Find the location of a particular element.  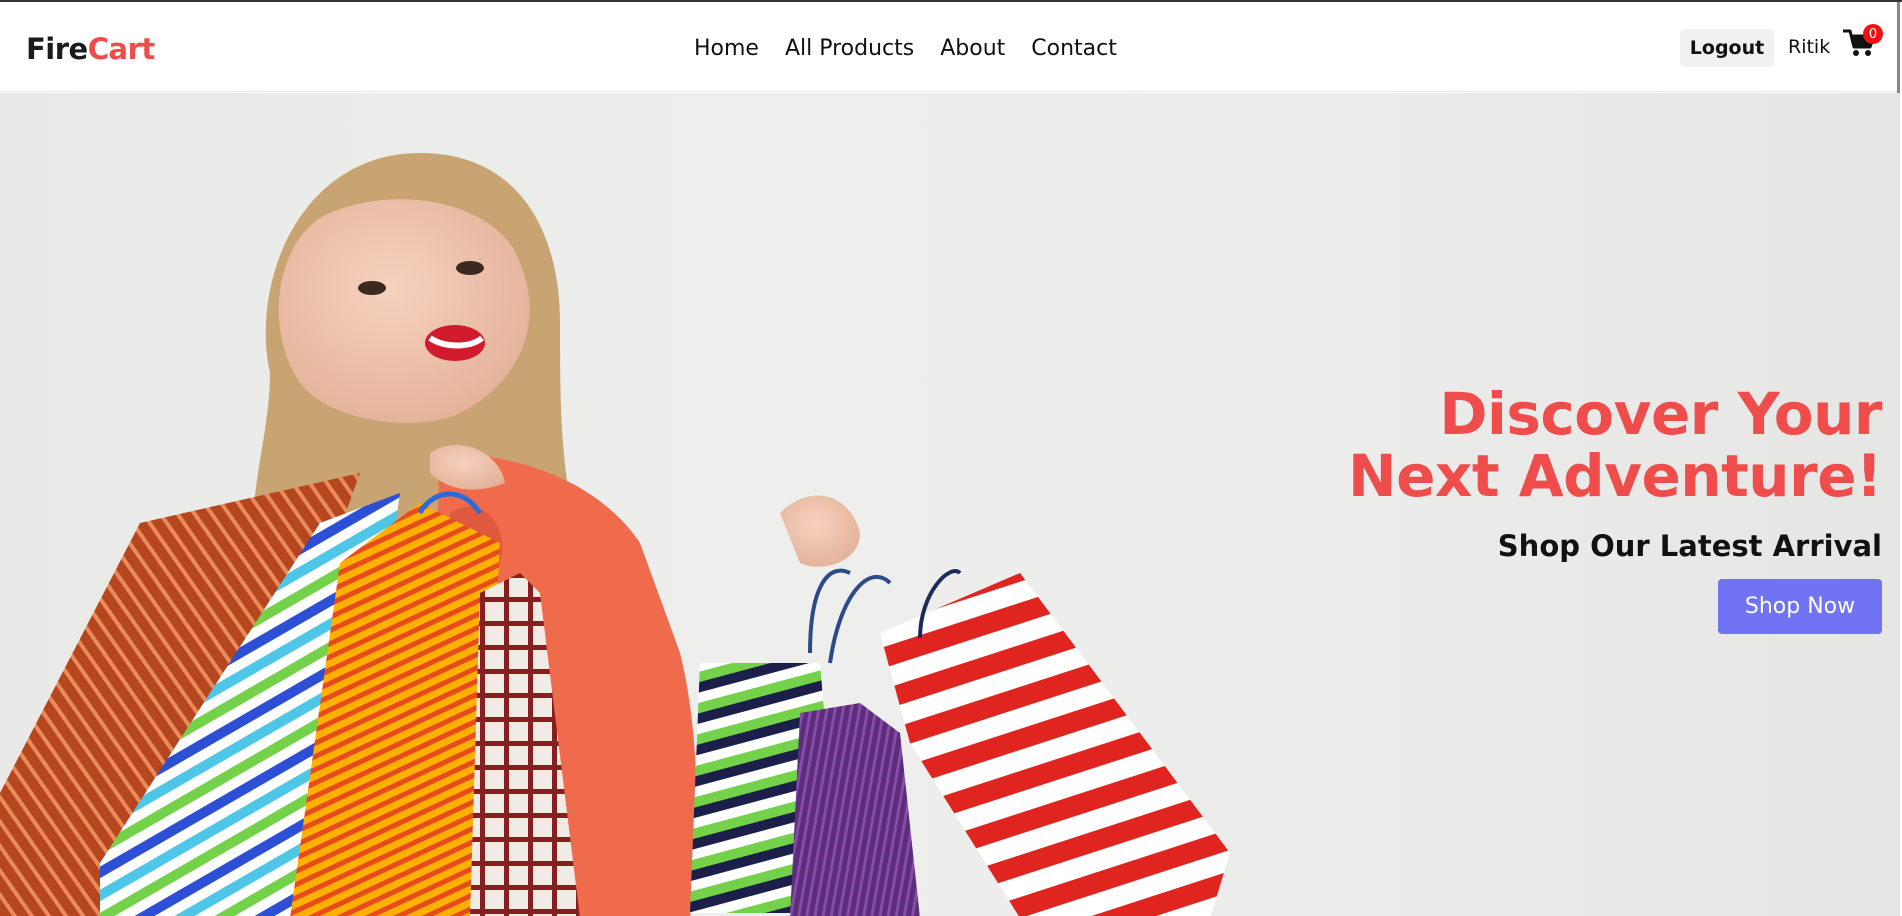

shop-now-button: Shop Now is located at coordinates (1800, 606).